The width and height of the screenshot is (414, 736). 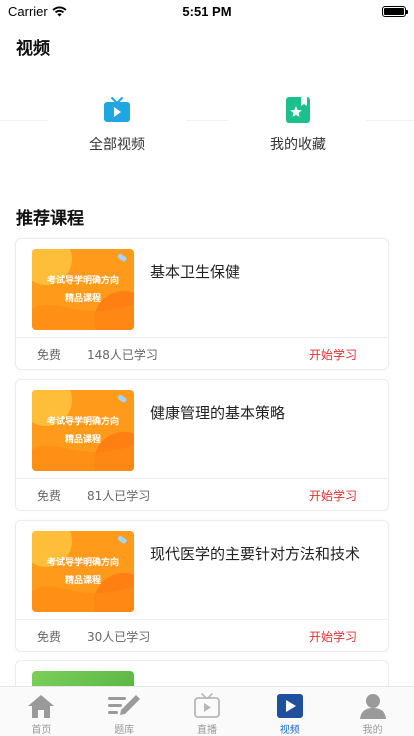 What do you see at coordinates (289, 706) in the screenshot?
I see `video-play-icon` at bounding box center [289, 706].